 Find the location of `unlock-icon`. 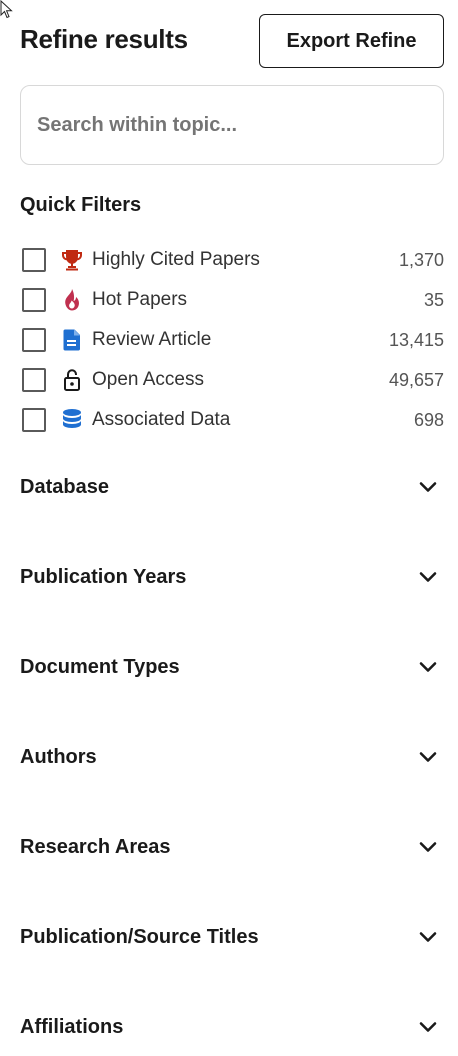

unlock-icon is located at coordinates (72, 380).